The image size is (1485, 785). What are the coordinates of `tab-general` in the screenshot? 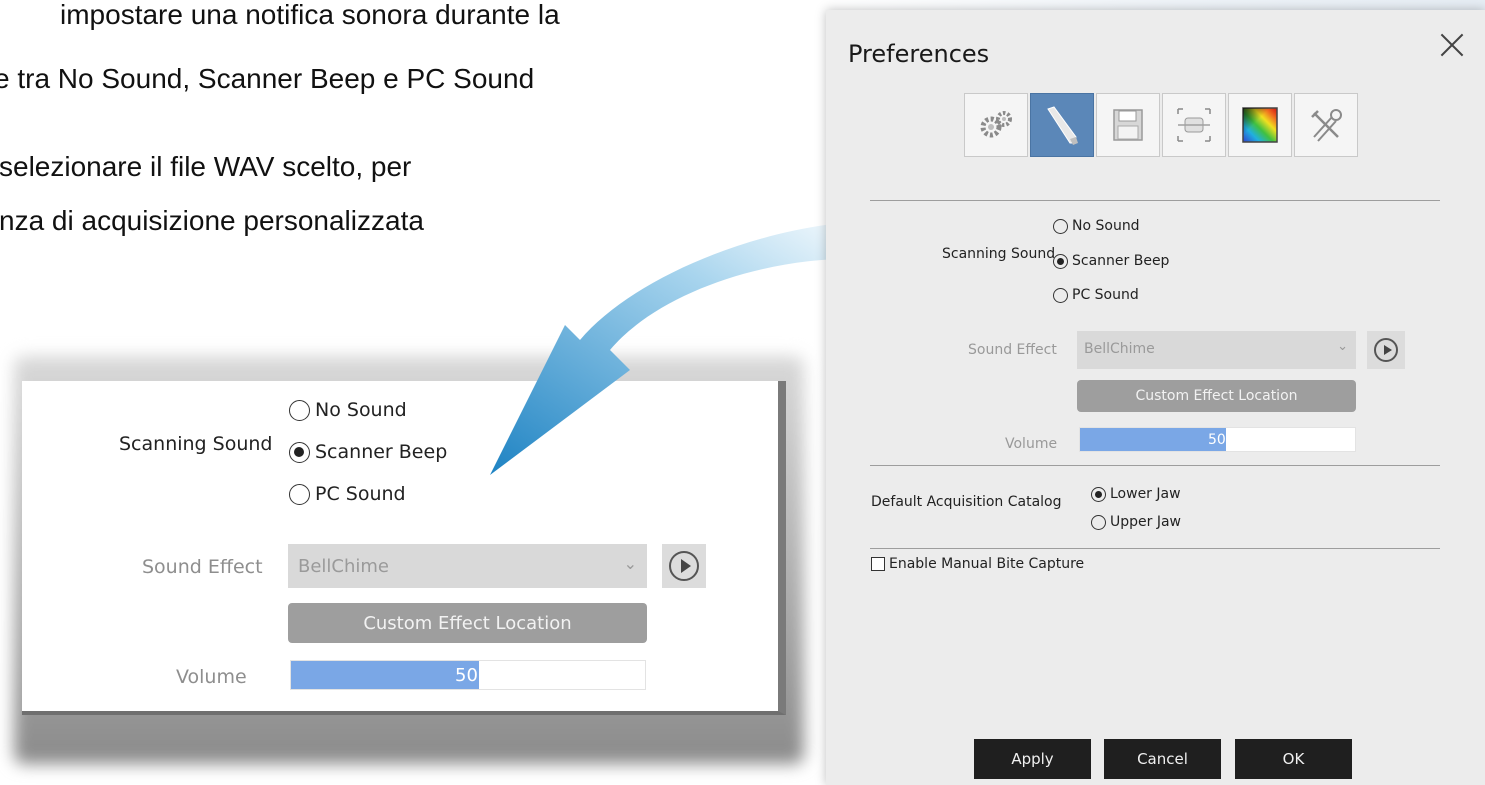 It's located at (996, 125).